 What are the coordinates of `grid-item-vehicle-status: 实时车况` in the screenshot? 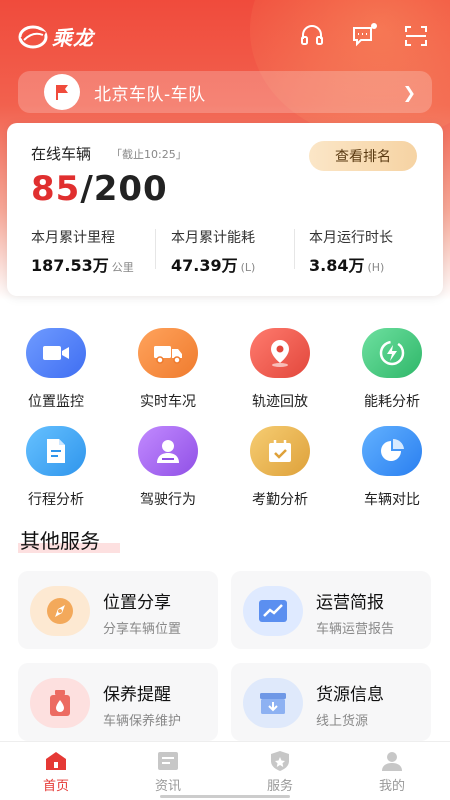 It's located at (168, 369).